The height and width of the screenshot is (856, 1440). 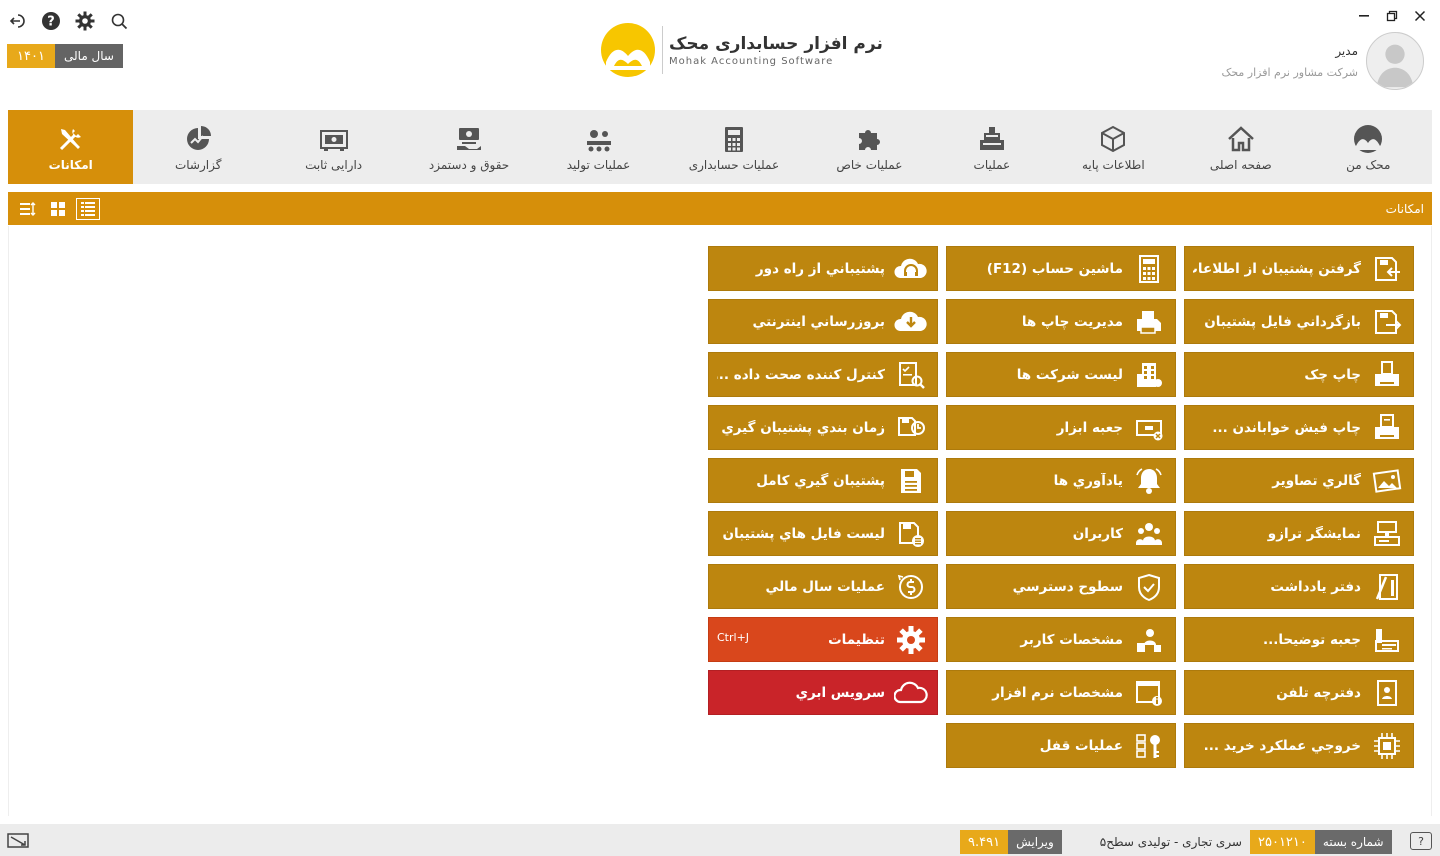 I want to click on tile-backup: گرفتن پشتيبان از اطلاعات, so click(x=1299, y=268).